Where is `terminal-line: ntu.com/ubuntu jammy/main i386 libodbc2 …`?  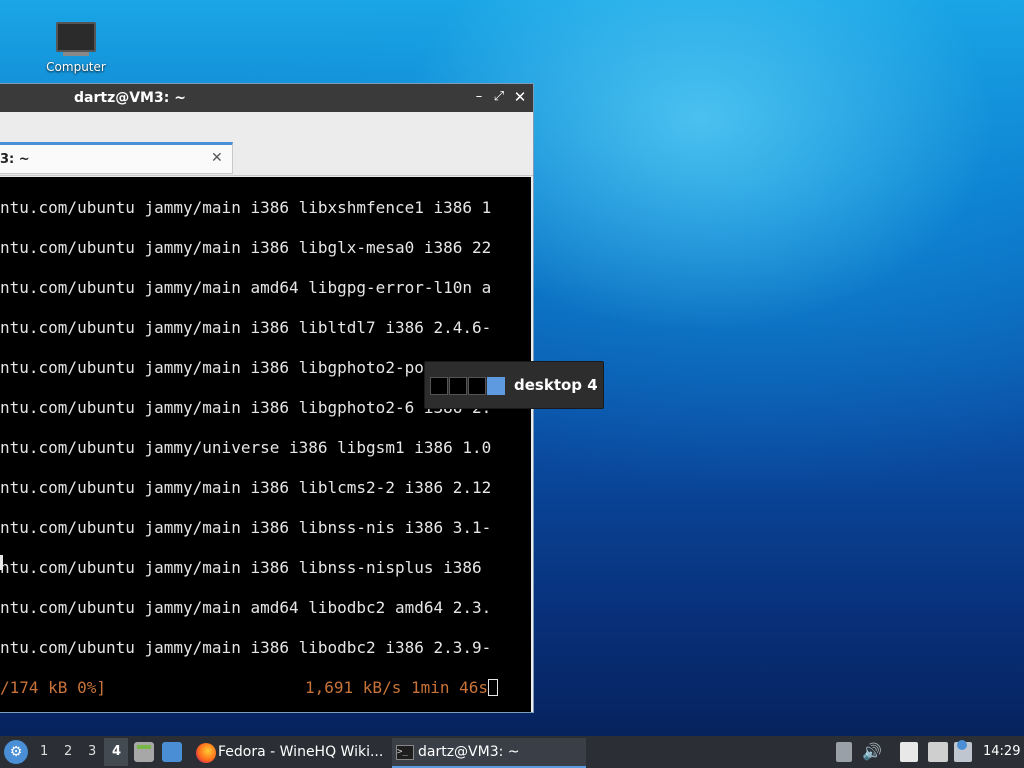 terminal-line: ntu.com/ubuntu jammy/main i386 libodbc2 … is located at coordinates (246, 647).